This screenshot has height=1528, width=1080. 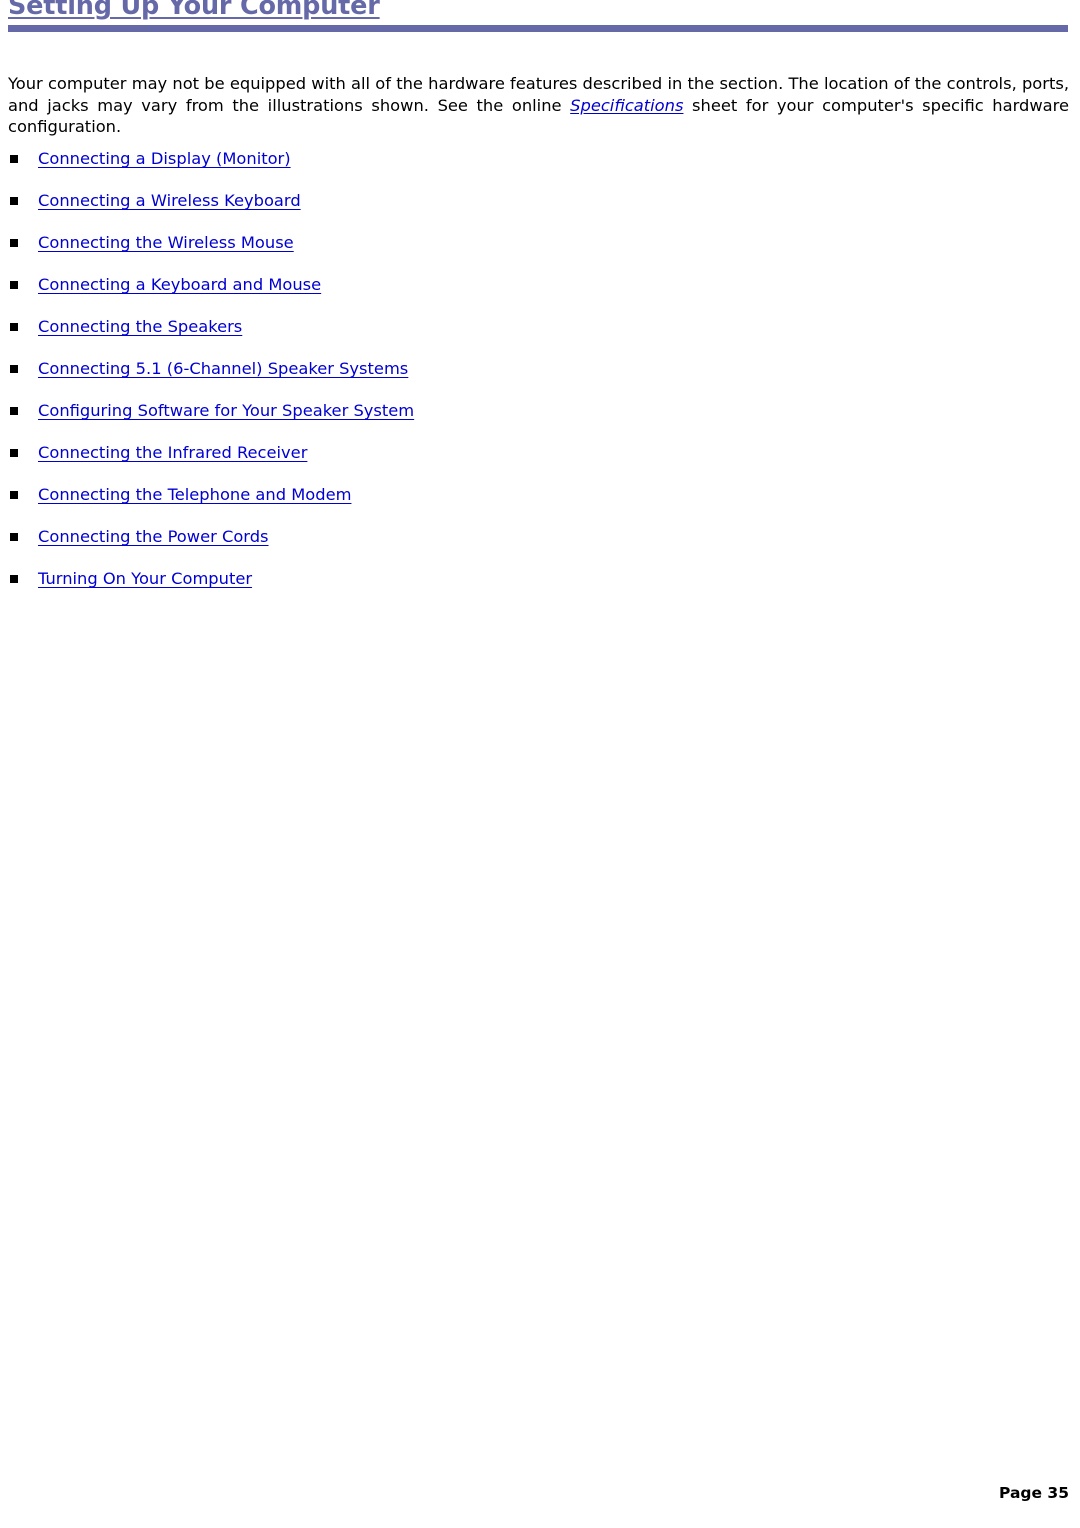 What do you see at coordinates (540, 453) in the screenshot?
I see `list-item: Connecting the Infrared Receiver` at bounding box center [540, 453].